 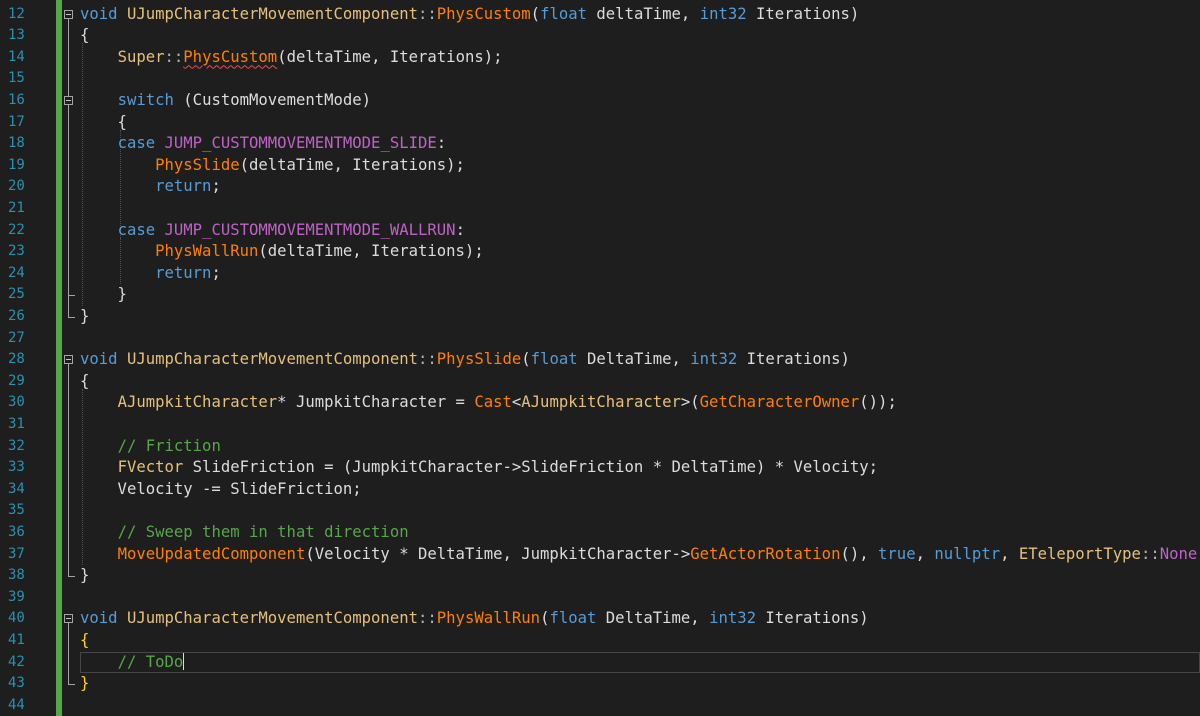 What do you see at coordinates (16, 618) in the screenshot?
I see `line-number: 40` at bounding box center [16, 618].